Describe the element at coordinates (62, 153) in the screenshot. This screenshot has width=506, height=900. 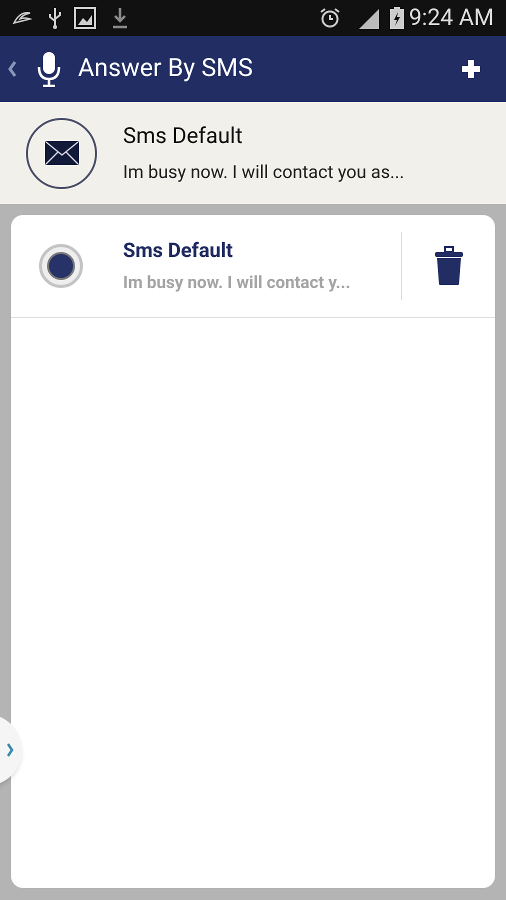
I see `envelope-icon` at that location.